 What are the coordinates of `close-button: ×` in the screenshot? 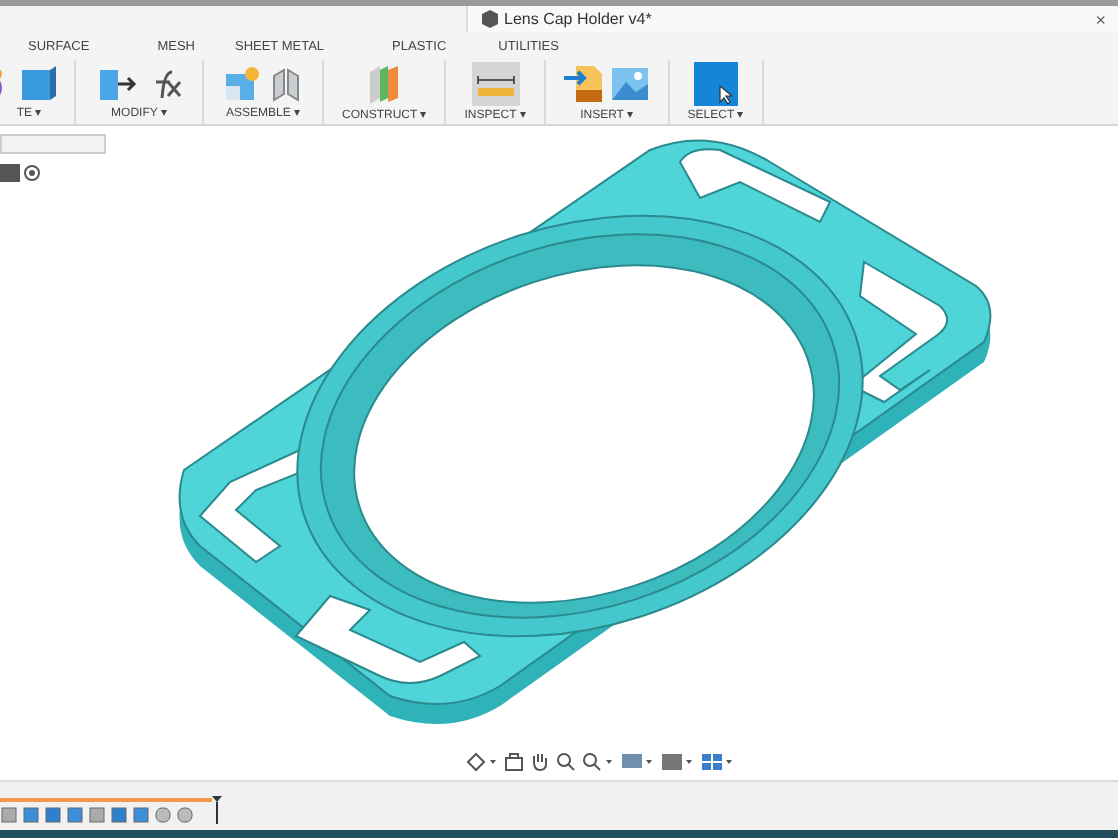 It's located at (1100, 19).